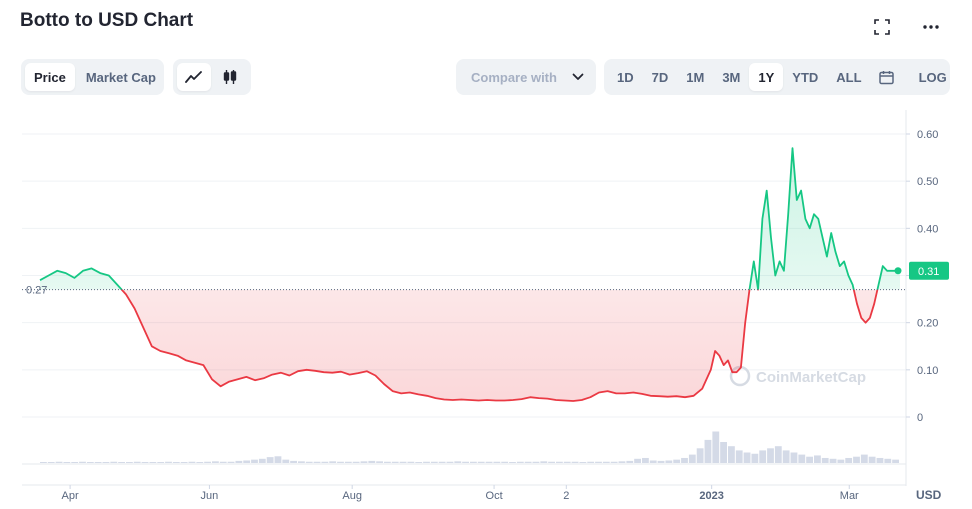 This screenshot has height=509, width=972. Describe the element at coordinates (927, 182) in the screenshot. I see `y-tick-label: 0.50` at that location.